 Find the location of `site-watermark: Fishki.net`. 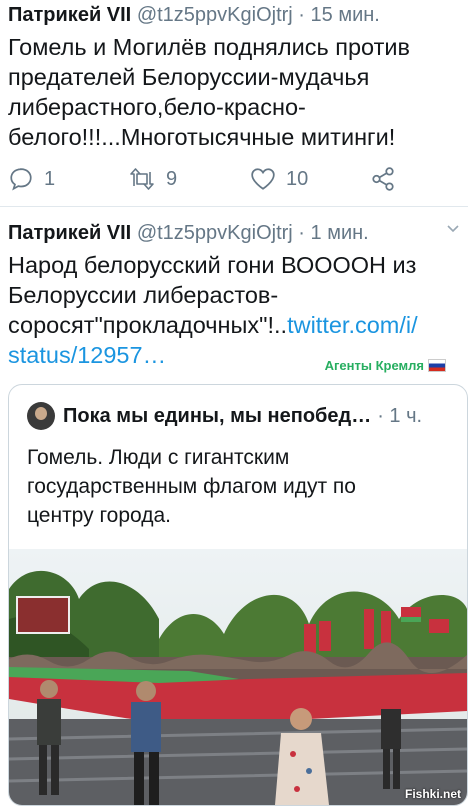

site-watermark: Fishki.net is located at coordinates (432, 794).